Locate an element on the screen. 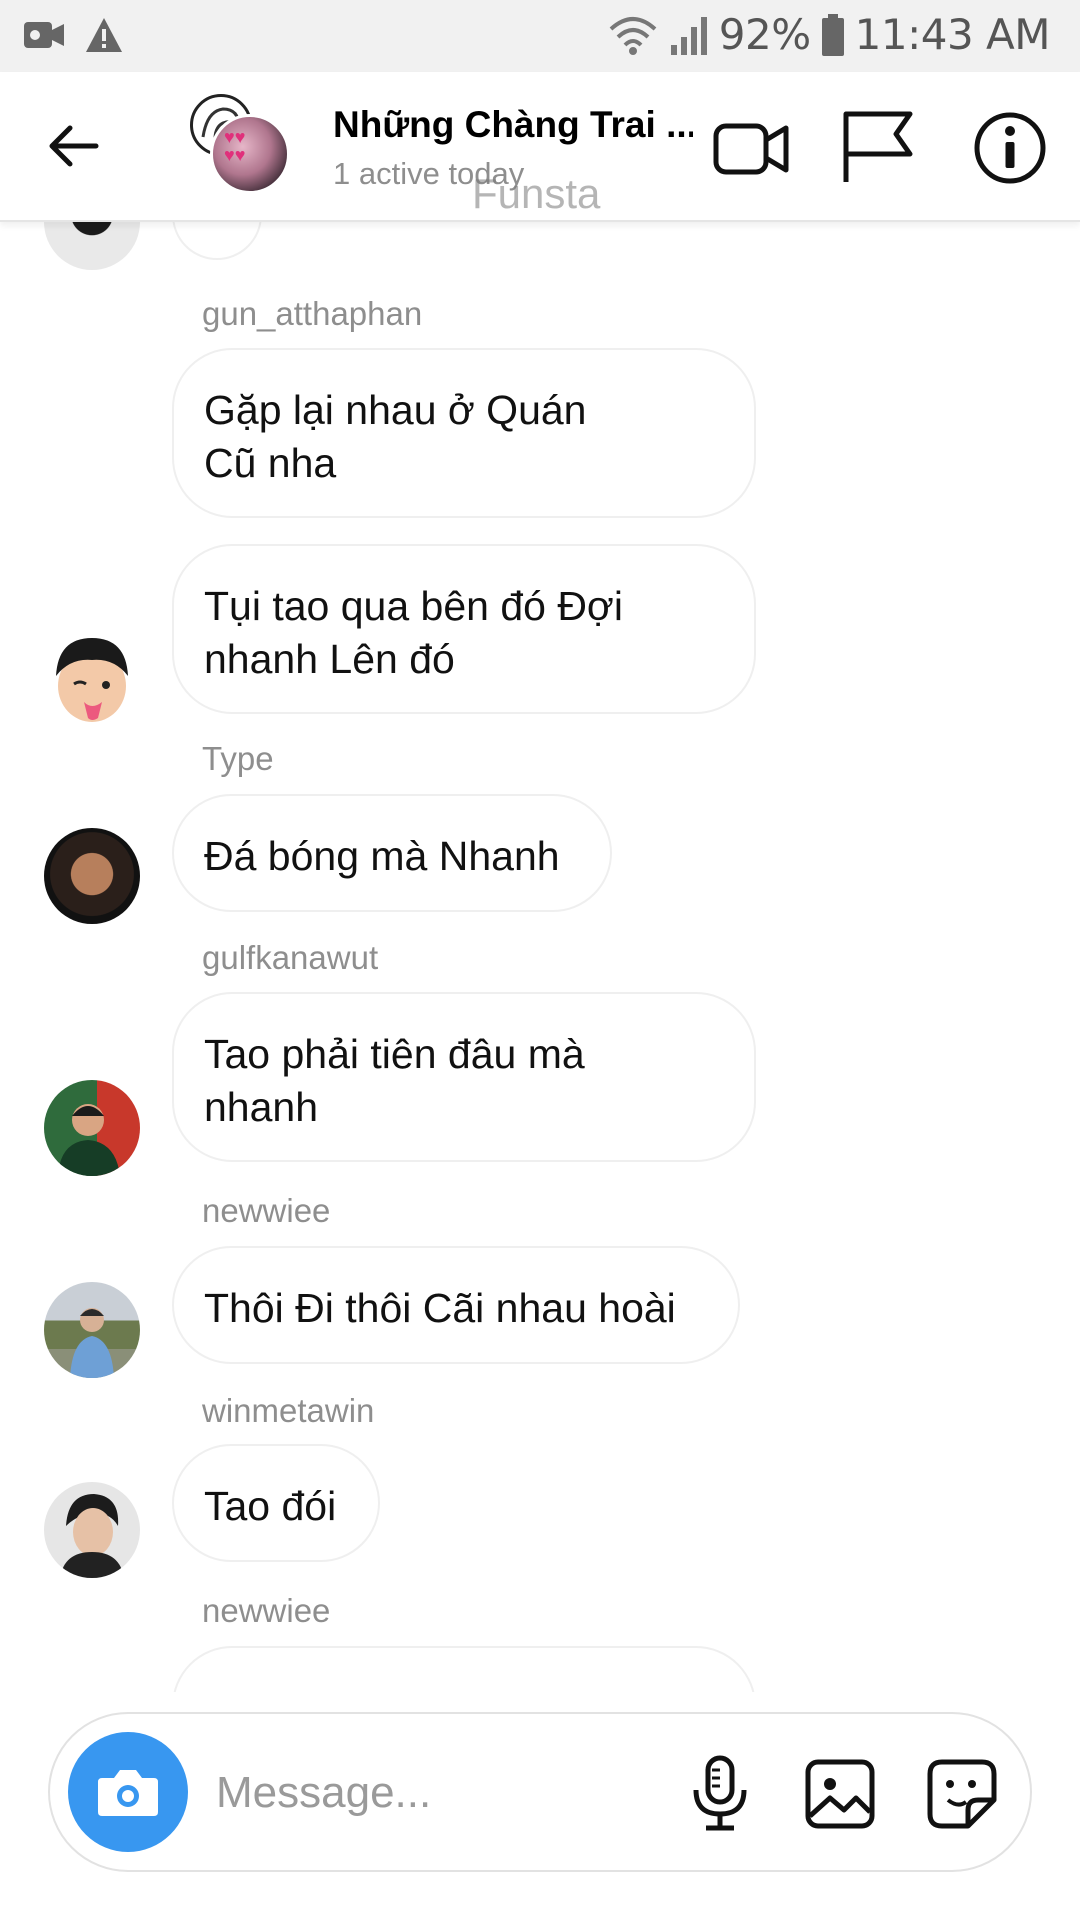  message-input is located at coordinates (436, 1793).